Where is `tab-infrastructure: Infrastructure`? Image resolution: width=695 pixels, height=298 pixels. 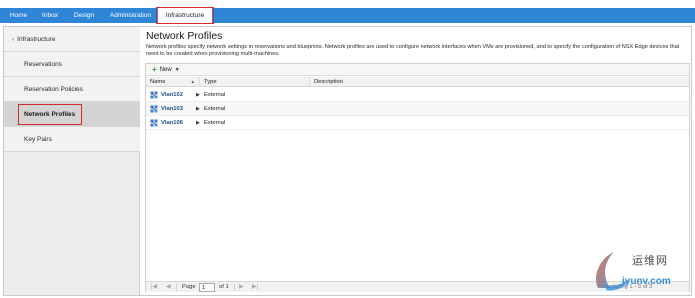
tab-infrastructure: Infrastructure is located at coordinates (185, 15).